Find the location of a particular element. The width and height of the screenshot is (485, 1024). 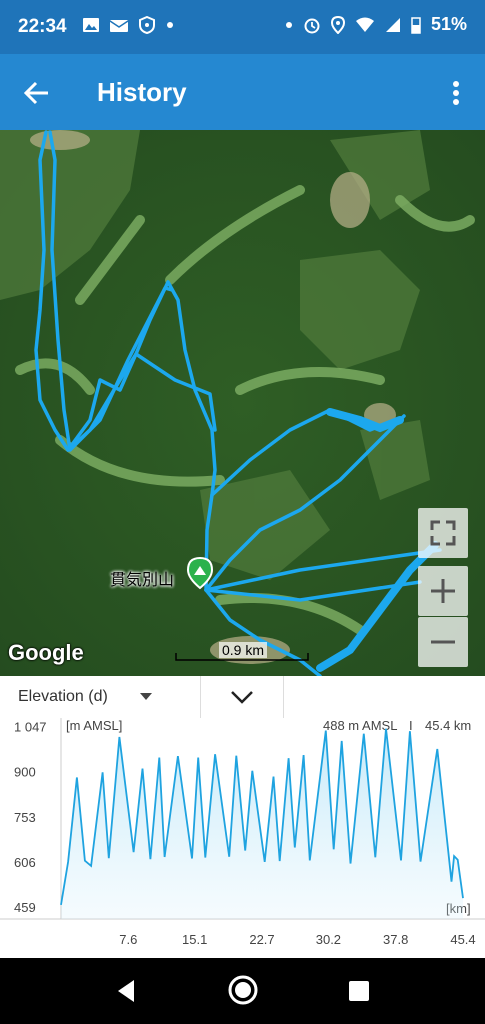

battery-percentage: 51% is located at coordinates (448, 24).